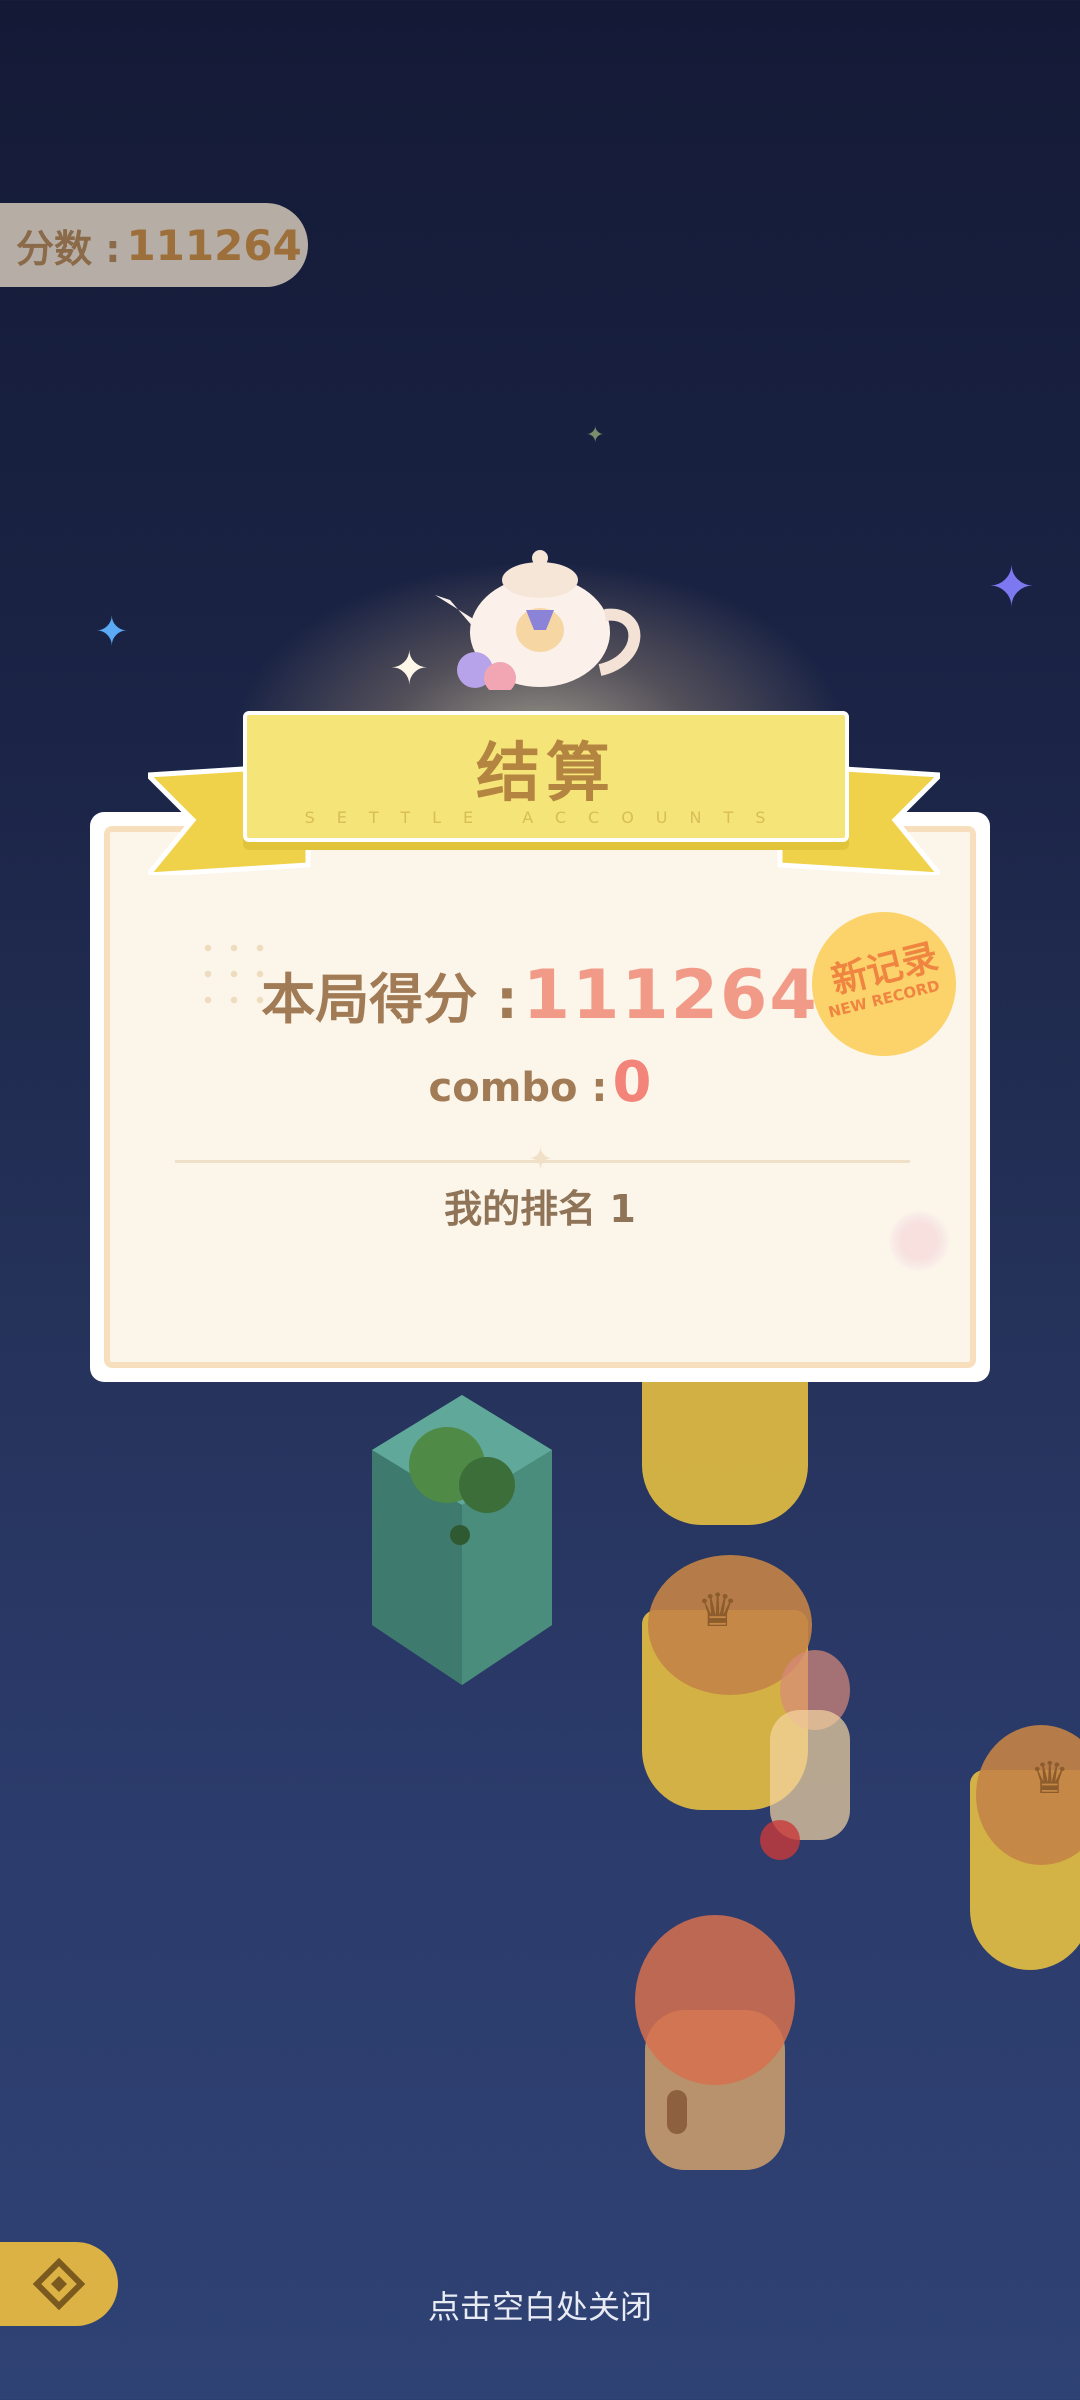 The height and width of the screenshot is (2400, 1080). I want to click on pudding-tower-3: ♛, so click(1025, 1855).